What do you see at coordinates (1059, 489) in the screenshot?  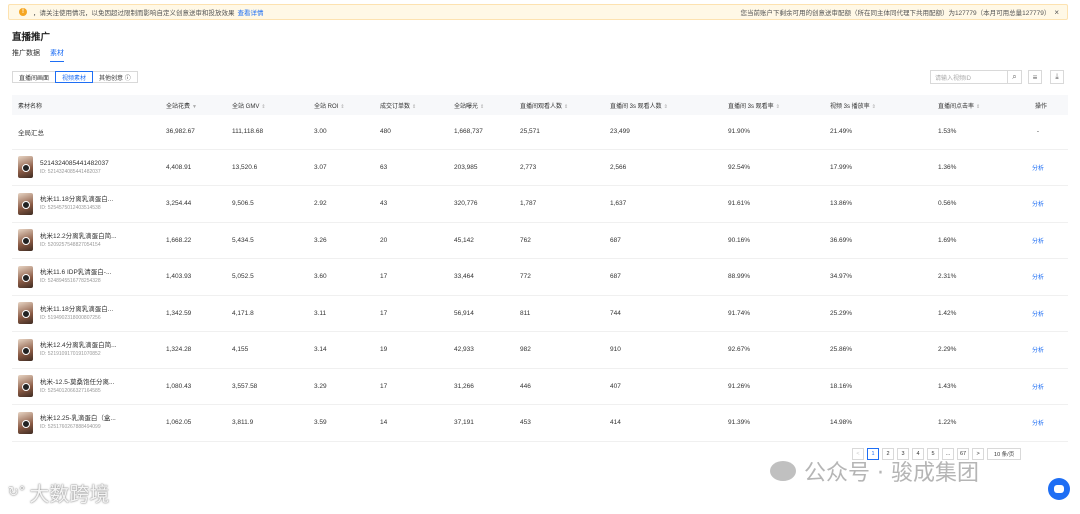 I see `assistant-bot-icon` at bounding box center [1059, 489].